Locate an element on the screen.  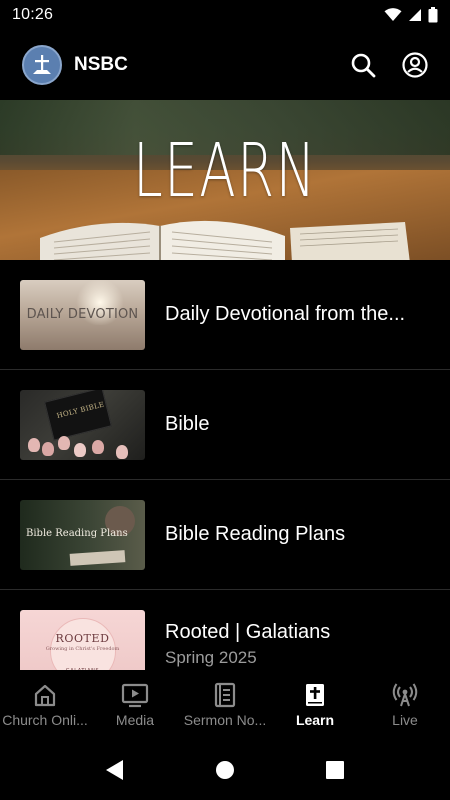
signal-icon is located at coordinates (415, 15).